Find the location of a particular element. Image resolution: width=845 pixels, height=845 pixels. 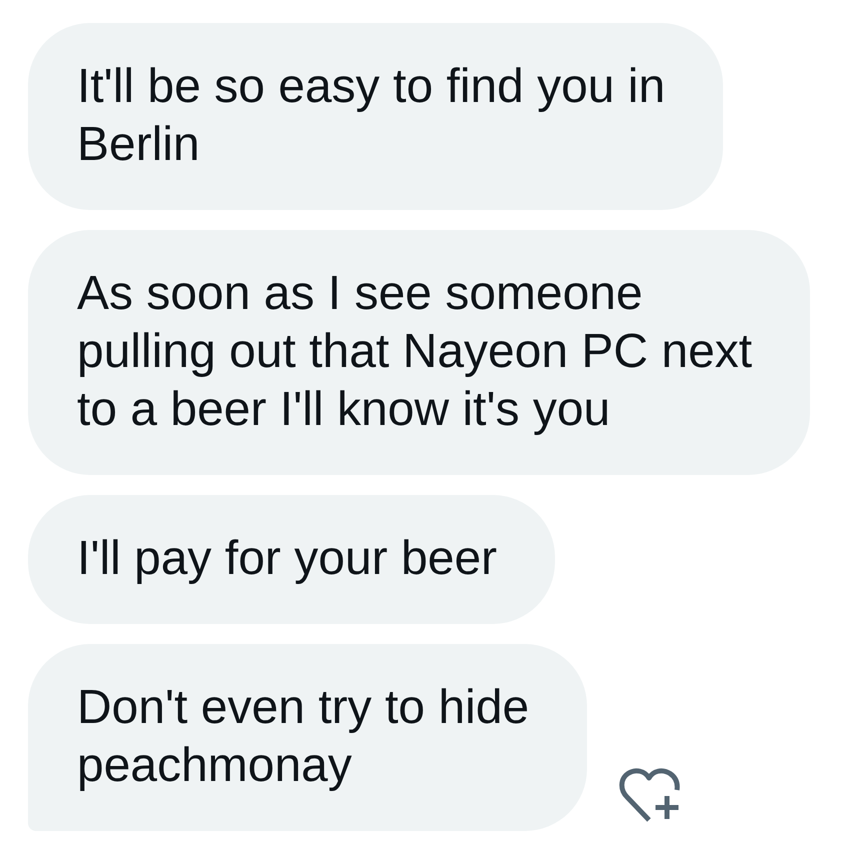

heart-plus-icon is located at coordinates (649, 795).